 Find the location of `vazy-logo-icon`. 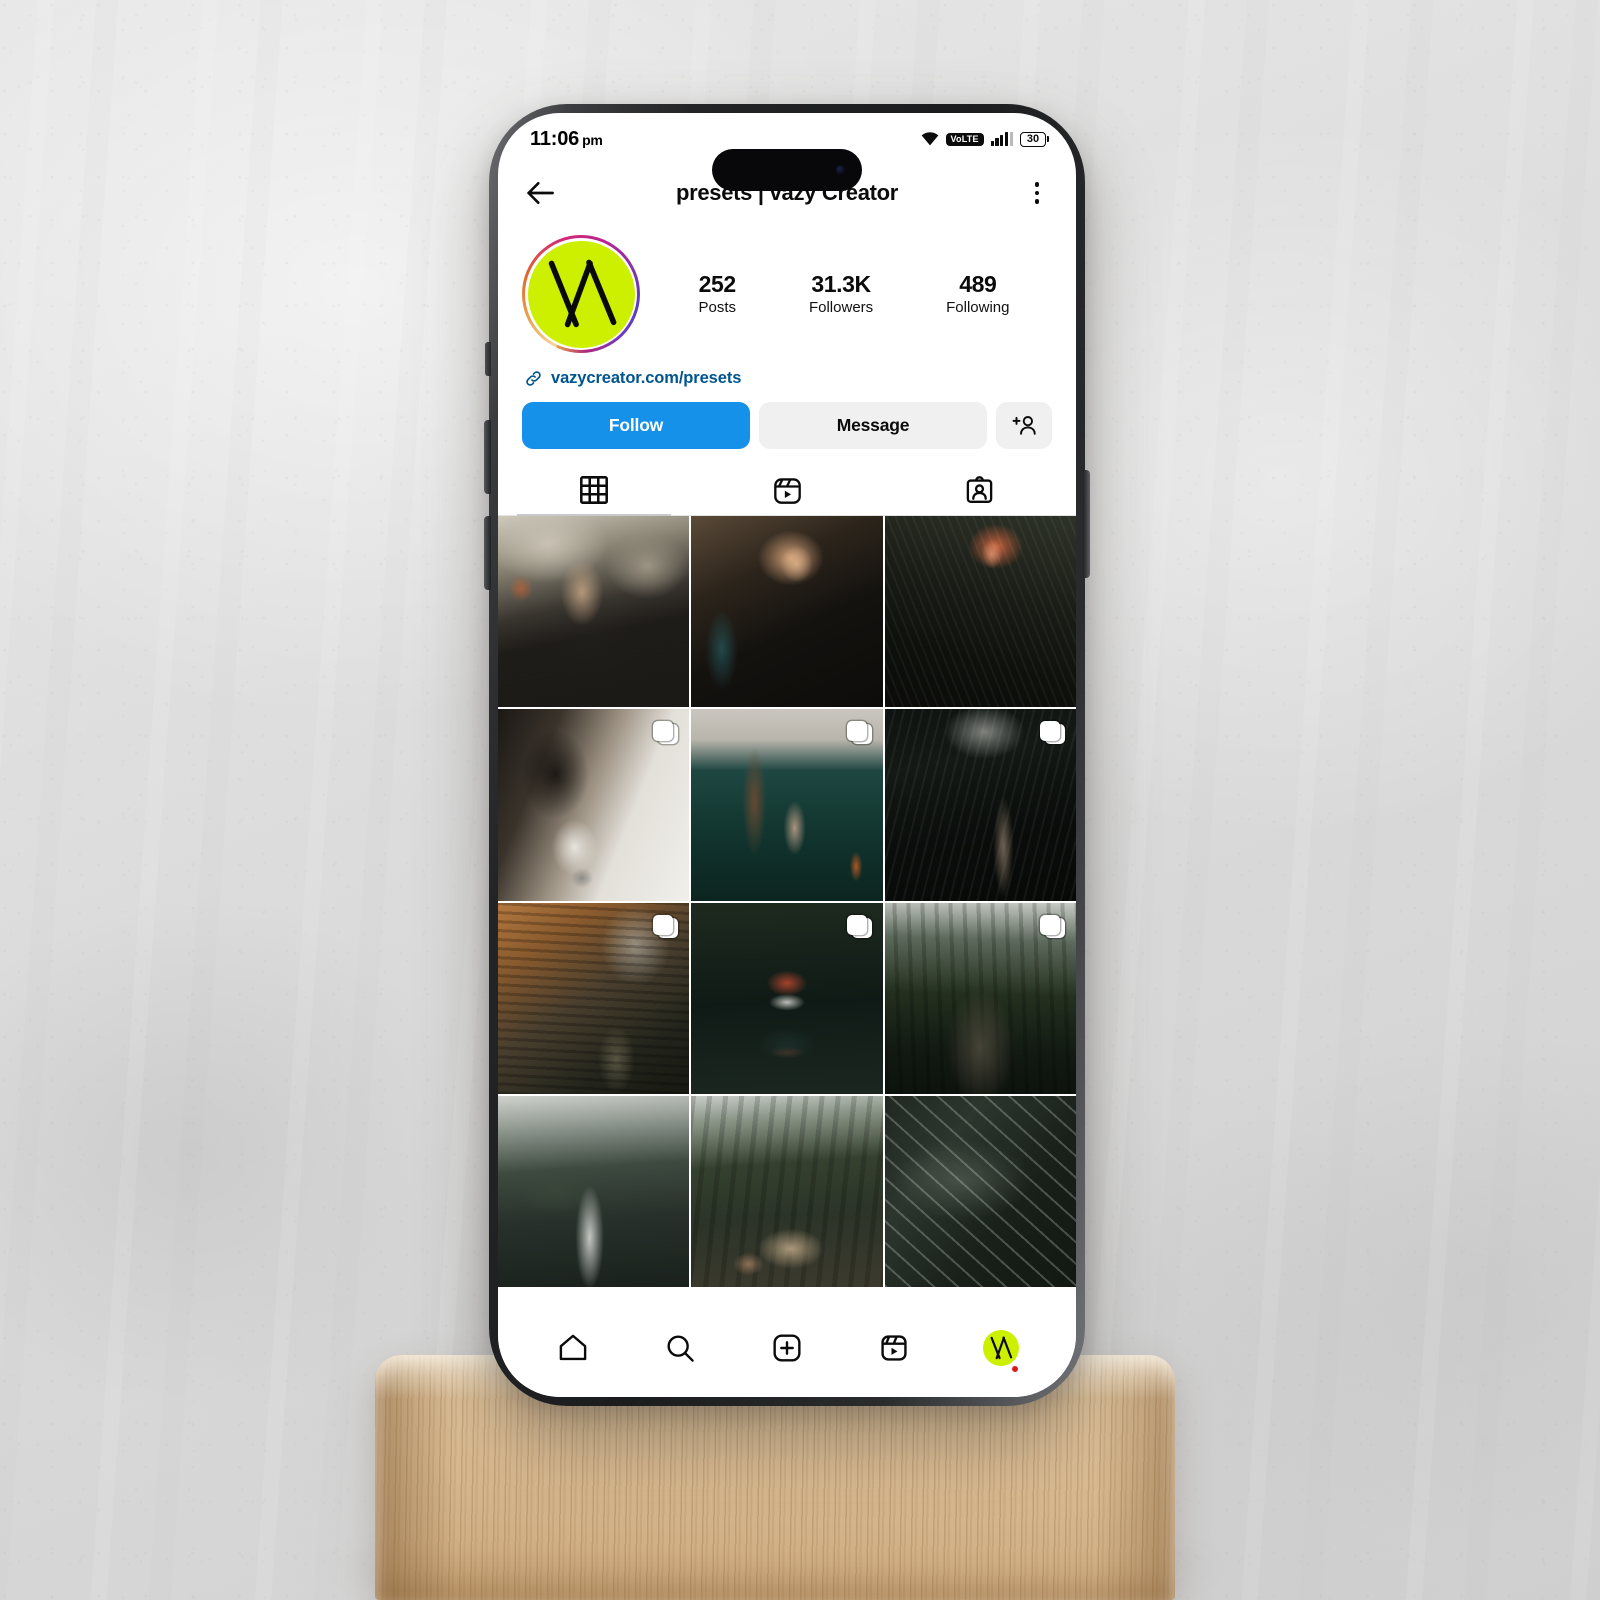

vazy-logo-icon is located at coordinates (582, 293).